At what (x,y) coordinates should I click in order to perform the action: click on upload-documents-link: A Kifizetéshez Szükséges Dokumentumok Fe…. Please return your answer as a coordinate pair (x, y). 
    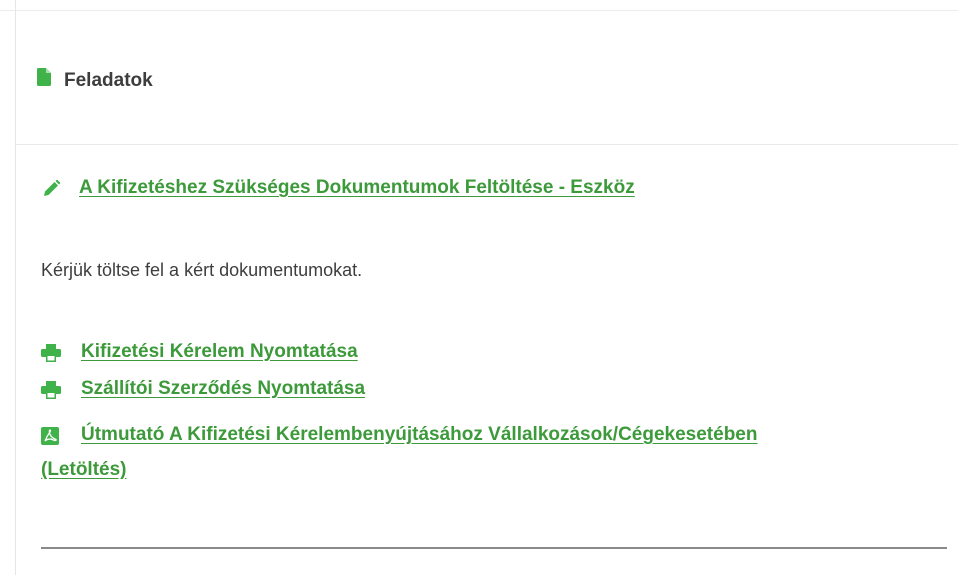
    Looking at the image, I should click on (357, 188).